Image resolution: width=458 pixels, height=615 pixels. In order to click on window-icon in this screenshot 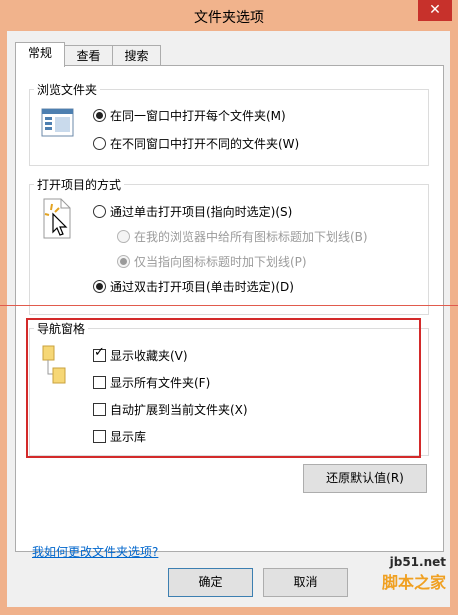, I will do `click(57, 122)`.